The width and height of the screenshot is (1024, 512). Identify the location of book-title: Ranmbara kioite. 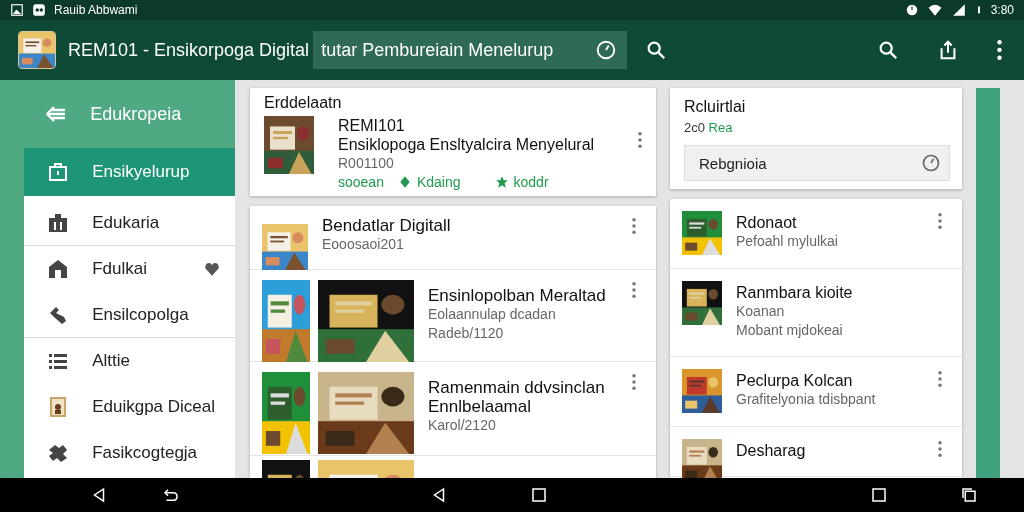
(795, 292).